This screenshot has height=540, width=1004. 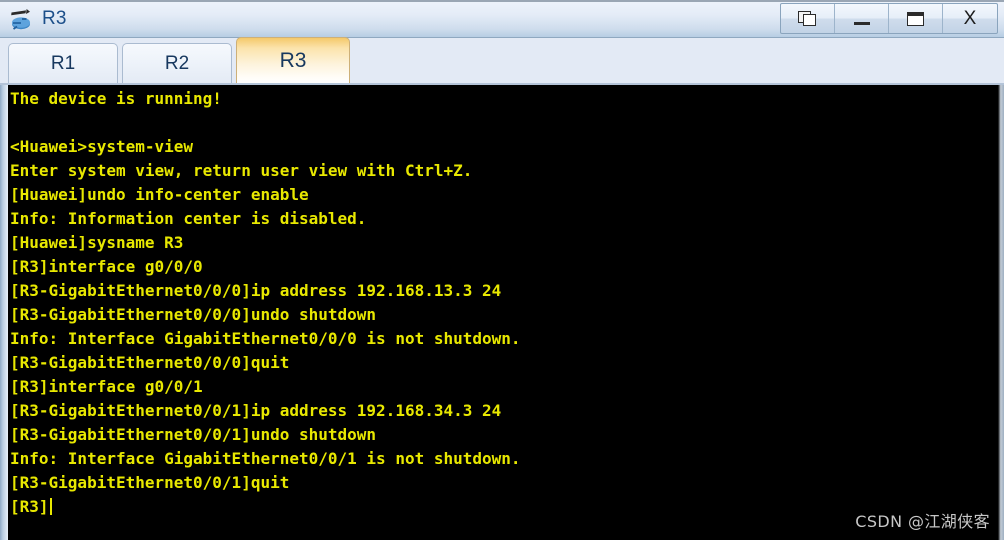 I want to click on close-icon: X, so click(x=970, y=18).